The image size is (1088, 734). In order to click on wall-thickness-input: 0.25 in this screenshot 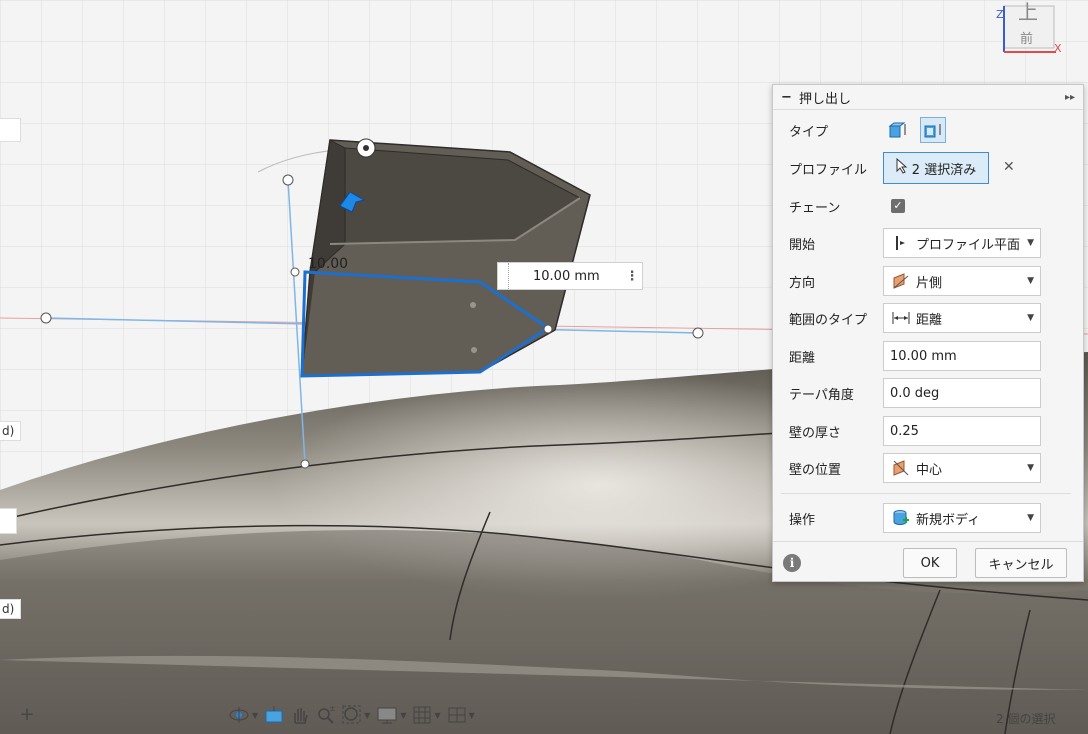, I will do `click(962, 431)`.